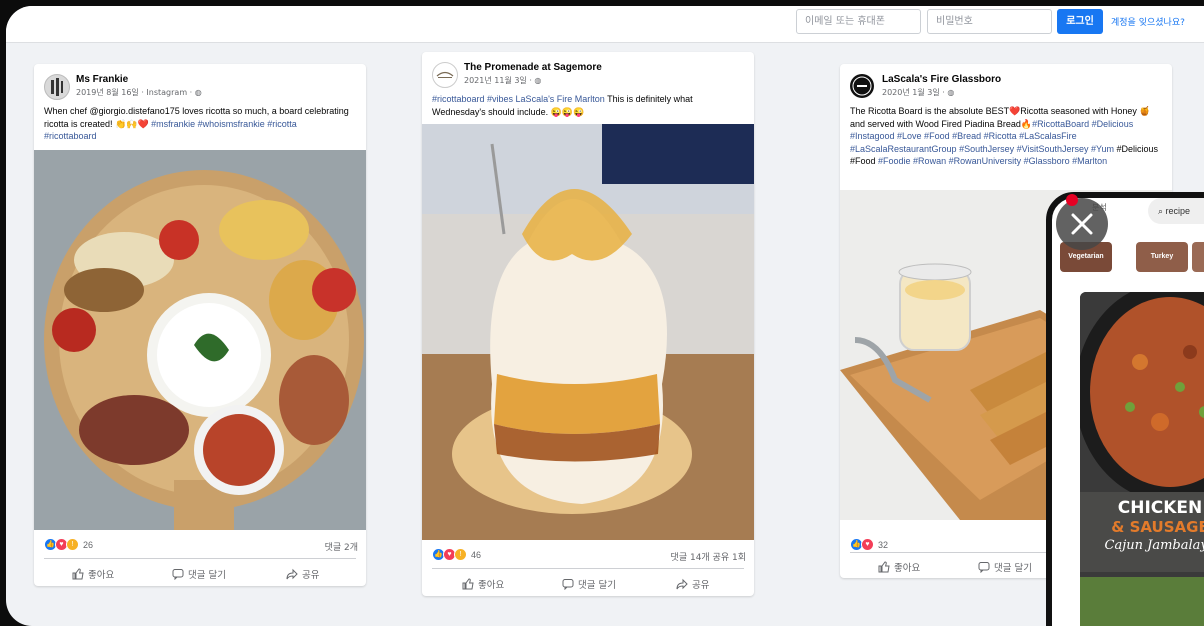  Describe the element at coordinates (341, 546) in the screenshot. I see `comment-summary: 댓글 2개` at that location.